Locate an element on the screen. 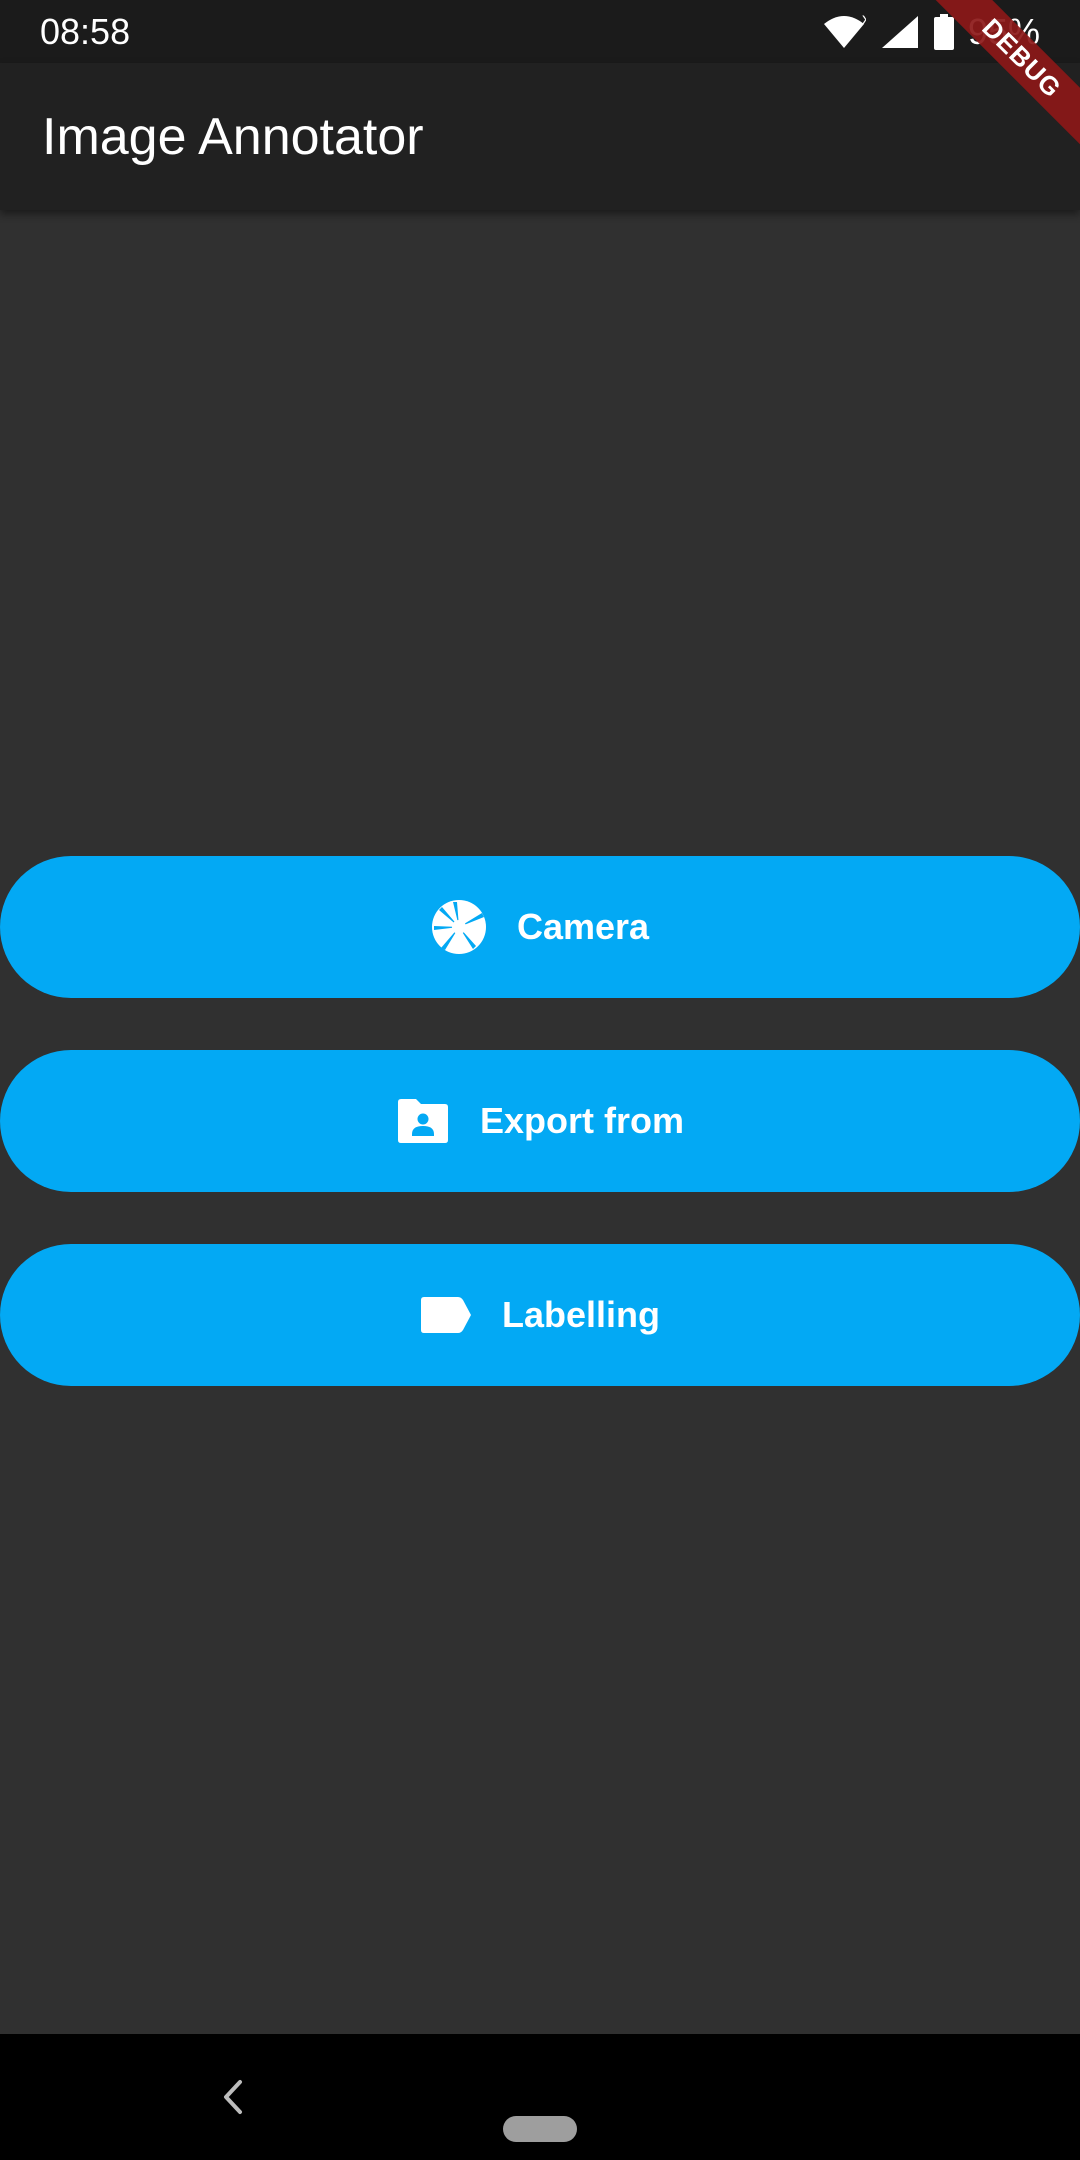  labelling-button: Labelling is located at coordinates (540, 1315).